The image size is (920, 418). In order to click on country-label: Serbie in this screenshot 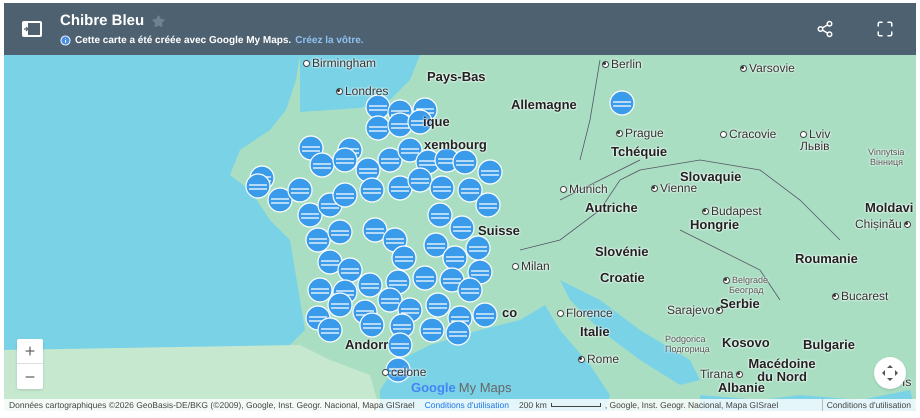, I will do `click(740, 303)`.